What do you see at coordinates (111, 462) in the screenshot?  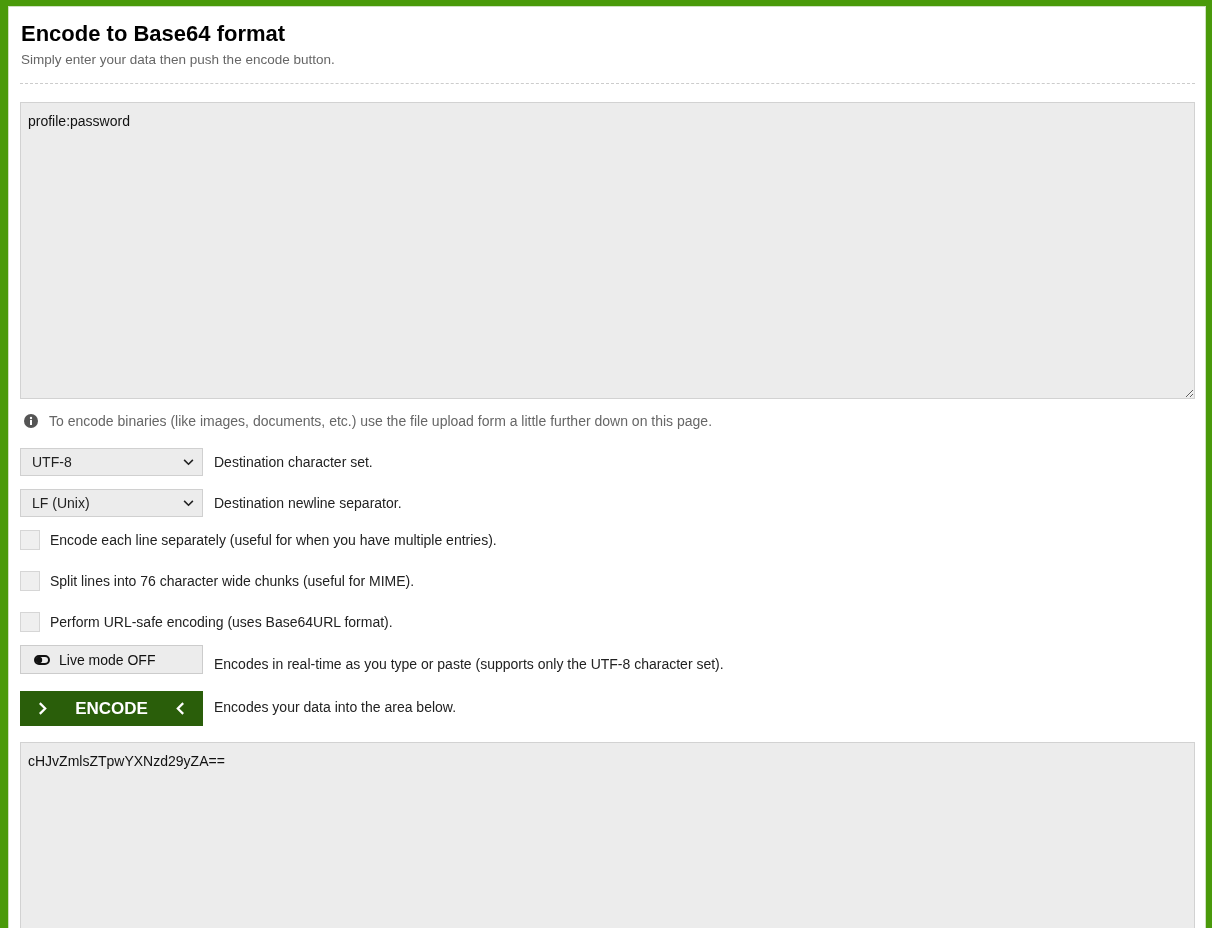 I see `dropdown: UTF-8` at bounding box center [111, 462].